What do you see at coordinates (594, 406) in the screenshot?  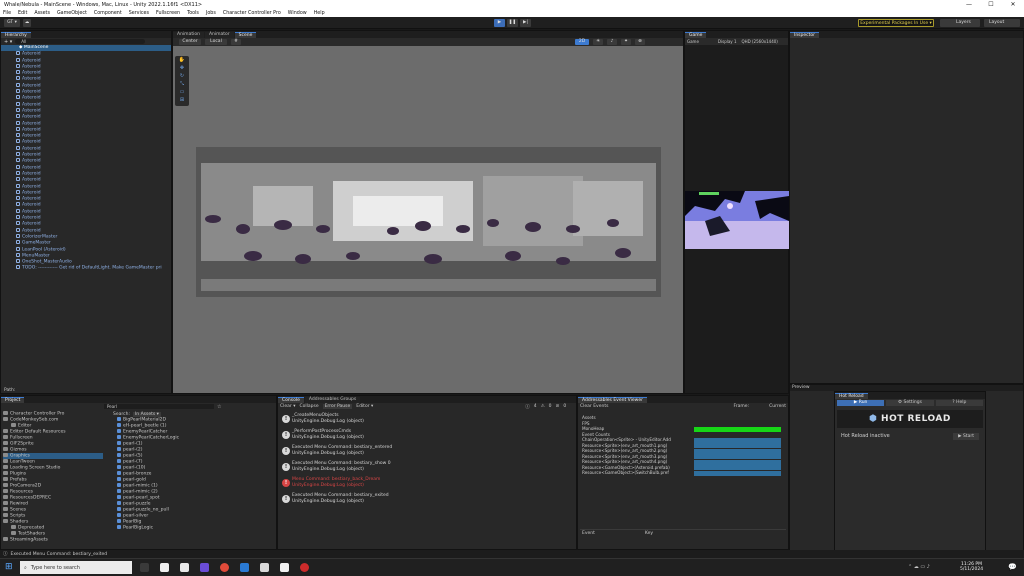 I see `clear-events-button: Clear Events` at bounding box center [594, 406].